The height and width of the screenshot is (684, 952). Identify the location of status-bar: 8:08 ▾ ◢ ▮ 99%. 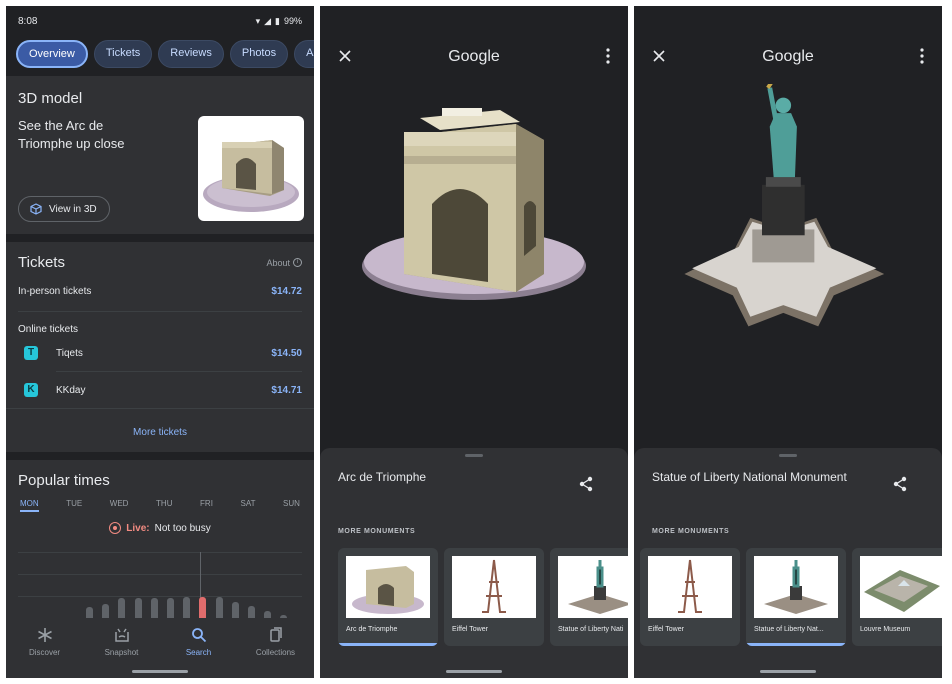
(160, 21).